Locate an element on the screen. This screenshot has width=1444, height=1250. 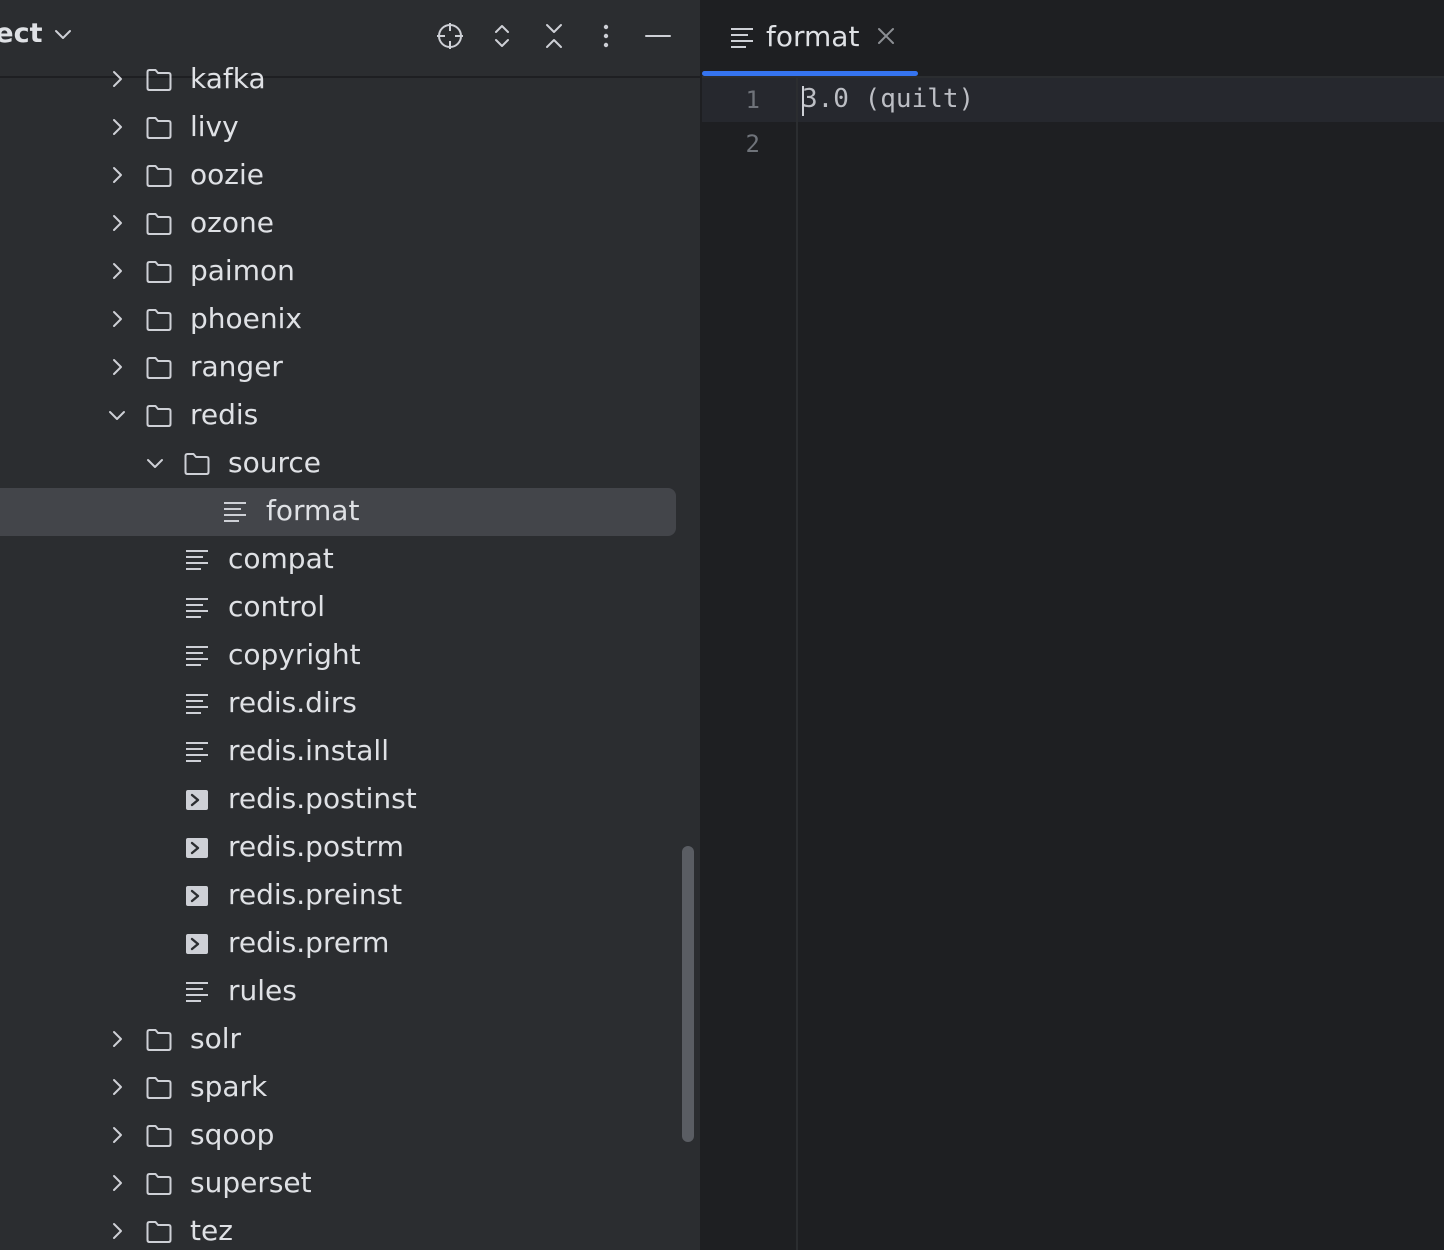
editor-tab-format: format is located at coordinates (810, 38).